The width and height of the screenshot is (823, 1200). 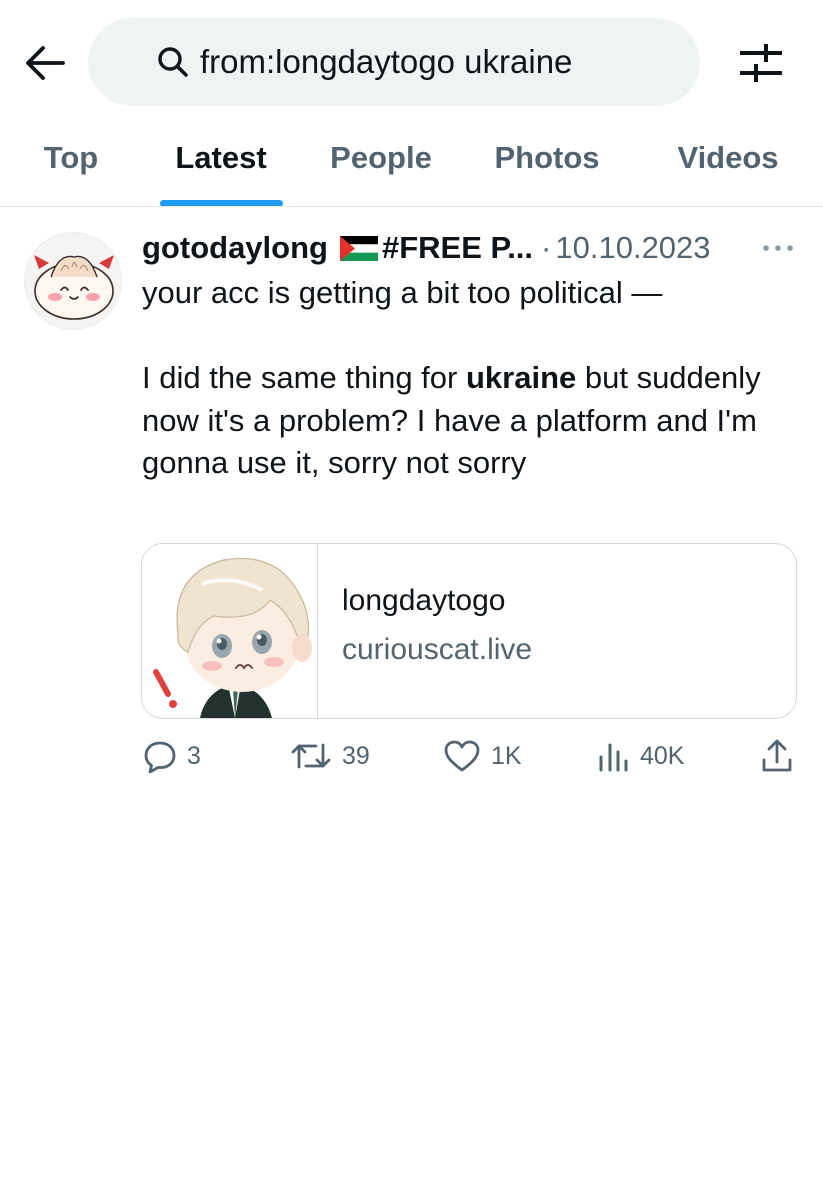 I want to click on top-bar, so click(x=411, y=60).